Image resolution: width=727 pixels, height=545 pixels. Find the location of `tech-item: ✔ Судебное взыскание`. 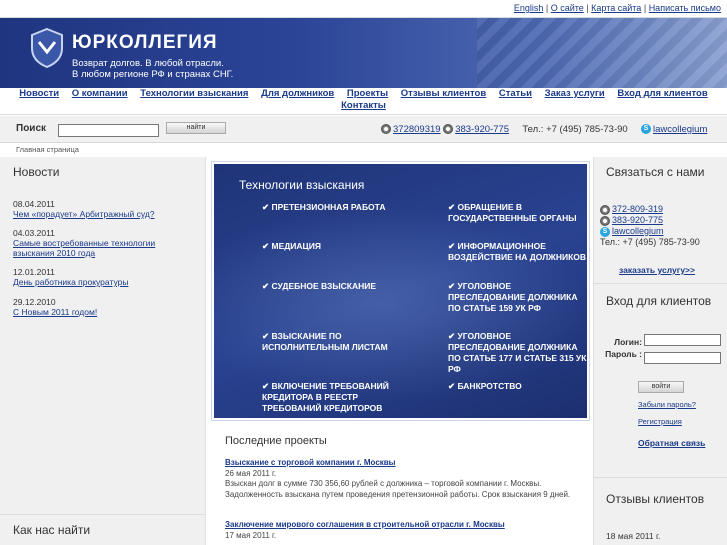

tech-item: ✔ Судебное взыскание is located at coordinates (332, 286).